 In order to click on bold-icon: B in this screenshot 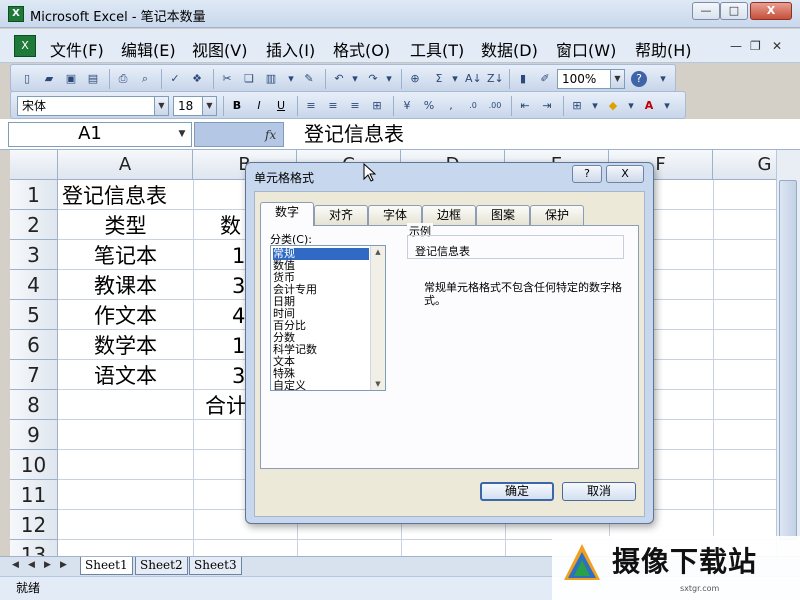, I will do `click(237, 106)`.